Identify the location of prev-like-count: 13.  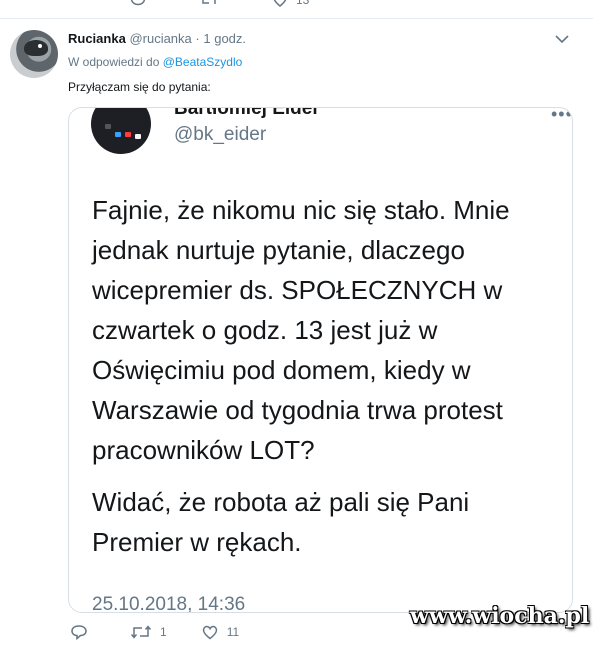
(303, 3).